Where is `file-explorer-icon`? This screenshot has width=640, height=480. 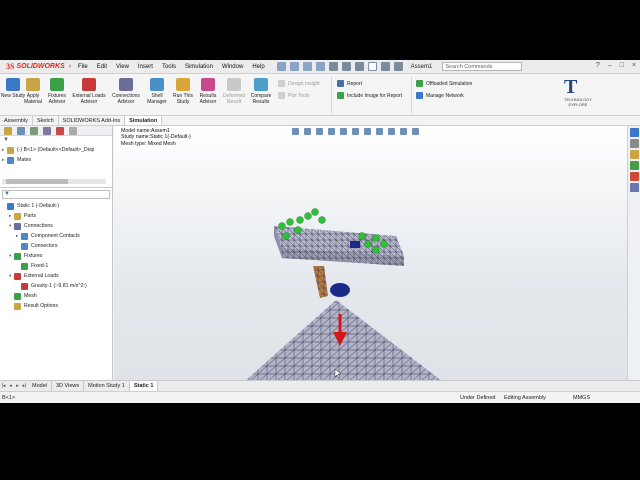 file-explorer-icon is located at coordinates (634, 165).